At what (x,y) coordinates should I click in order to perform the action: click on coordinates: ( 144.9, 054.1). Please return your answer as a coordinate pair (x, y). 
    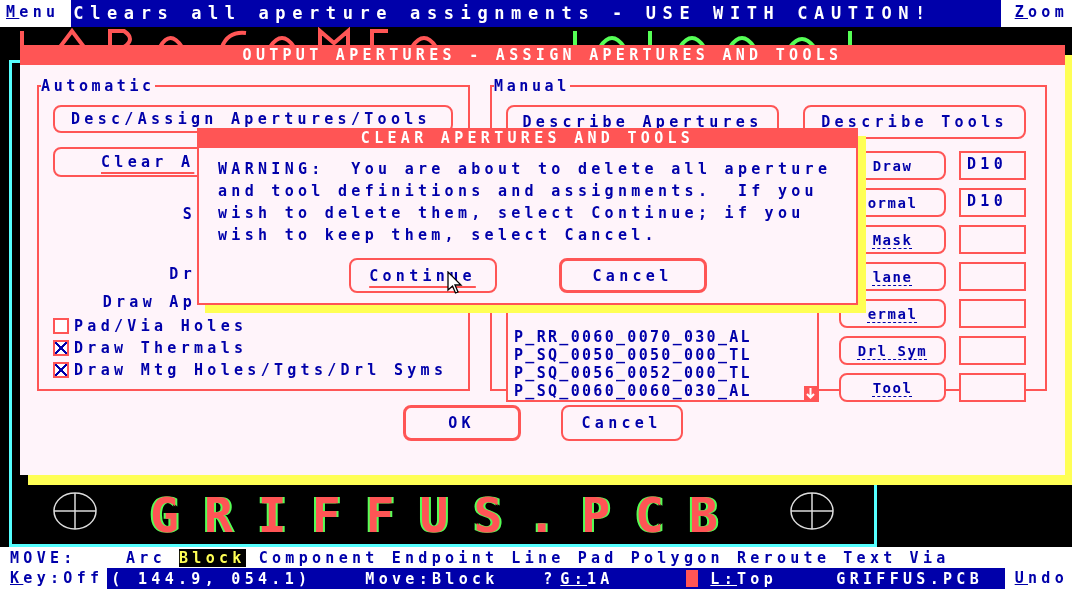
    Looking at the image, I should click on (211, 578).